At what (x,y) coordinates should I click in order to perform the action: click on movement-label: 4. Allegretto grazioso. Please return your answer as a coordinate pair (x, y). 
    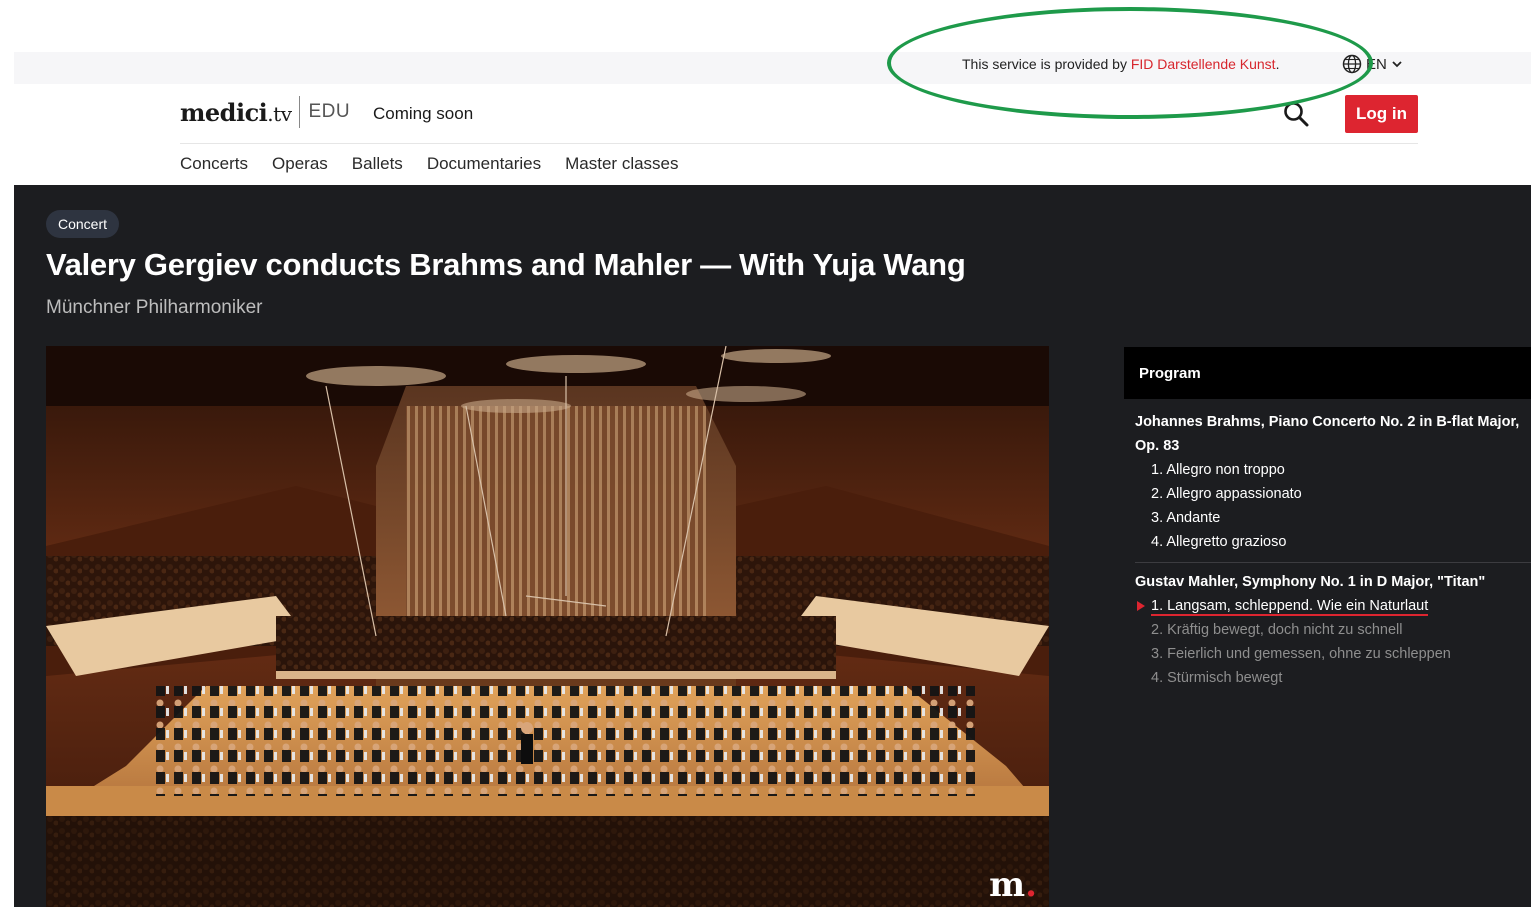
    Looking at the image, I should click on (1219, 542).